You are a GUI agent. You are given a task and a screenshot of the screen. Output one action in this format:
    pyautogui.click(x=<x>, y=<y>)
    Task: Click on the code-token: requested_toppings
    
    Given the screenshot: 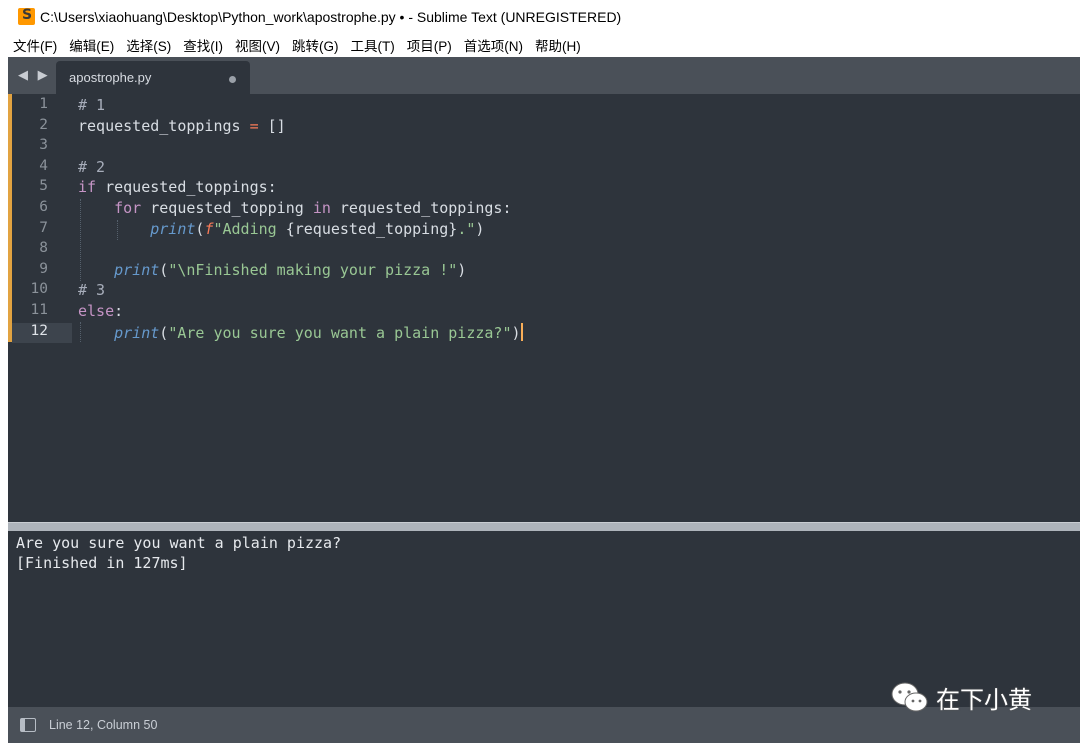 What is the action you would take?
    pyautogui.click(x=164, y=125)
    